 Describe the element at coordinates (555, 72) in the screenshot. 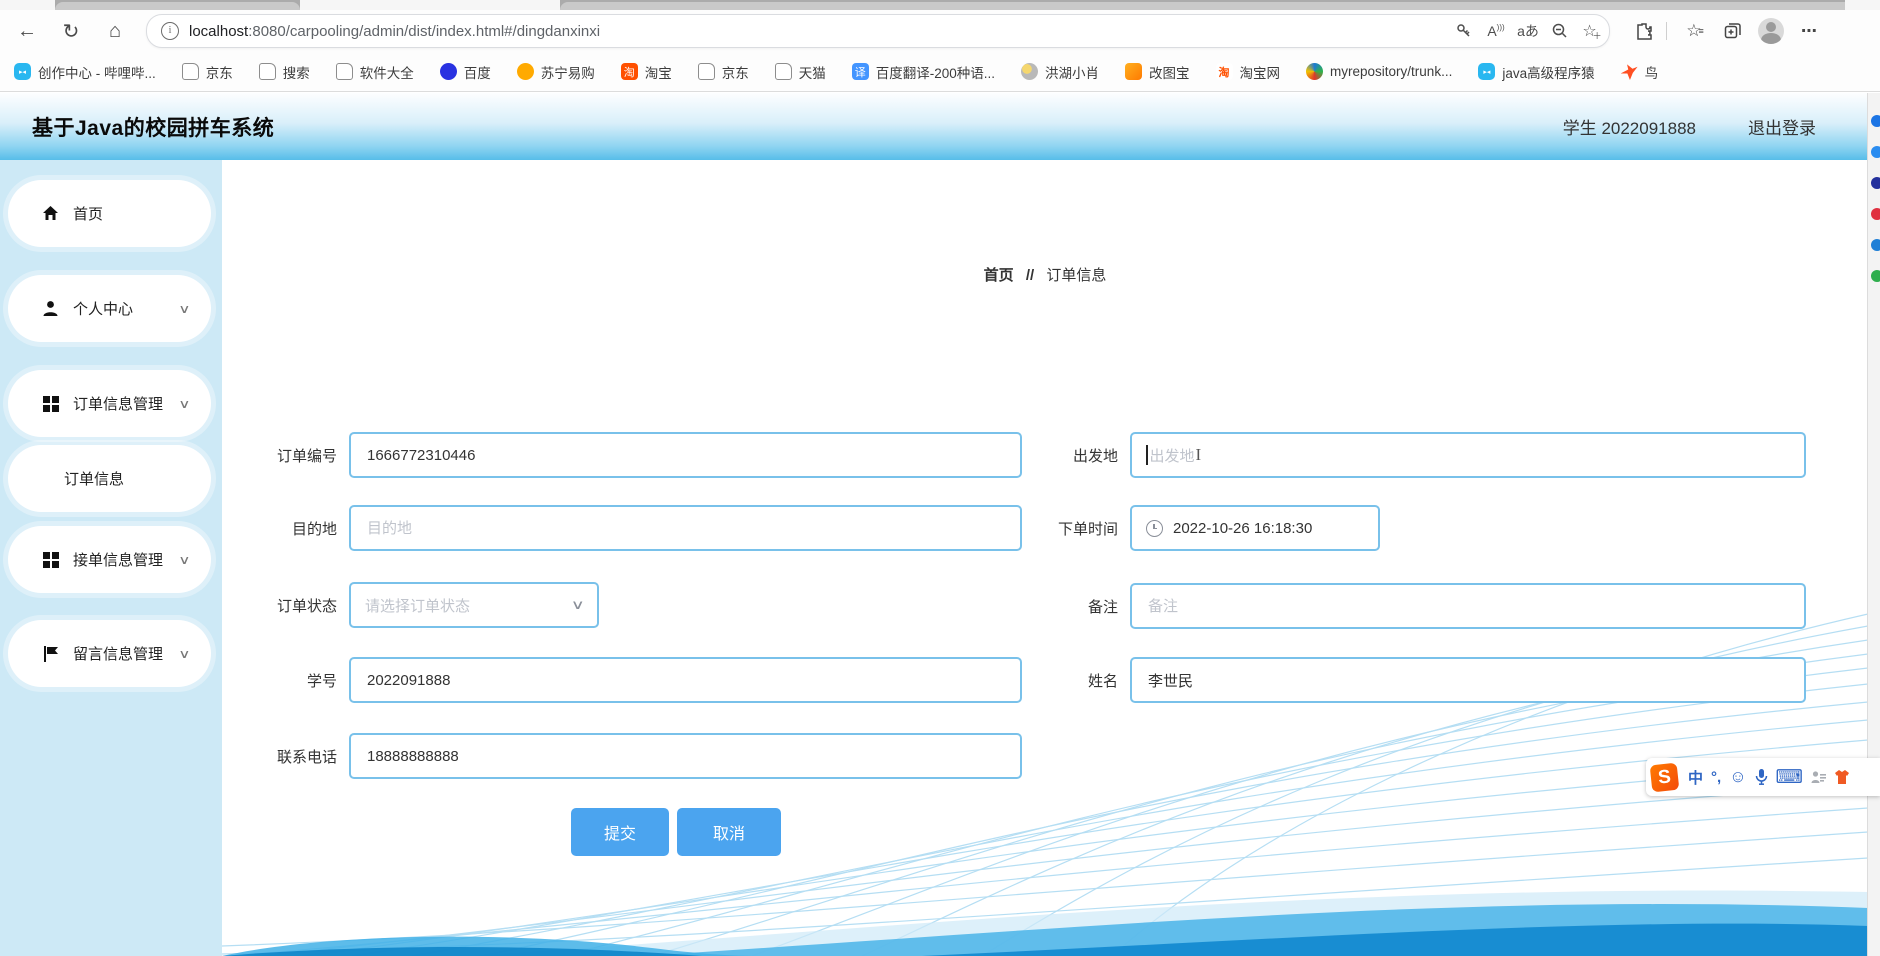

I see `bookmark-item: 苏宁易购` at that location.